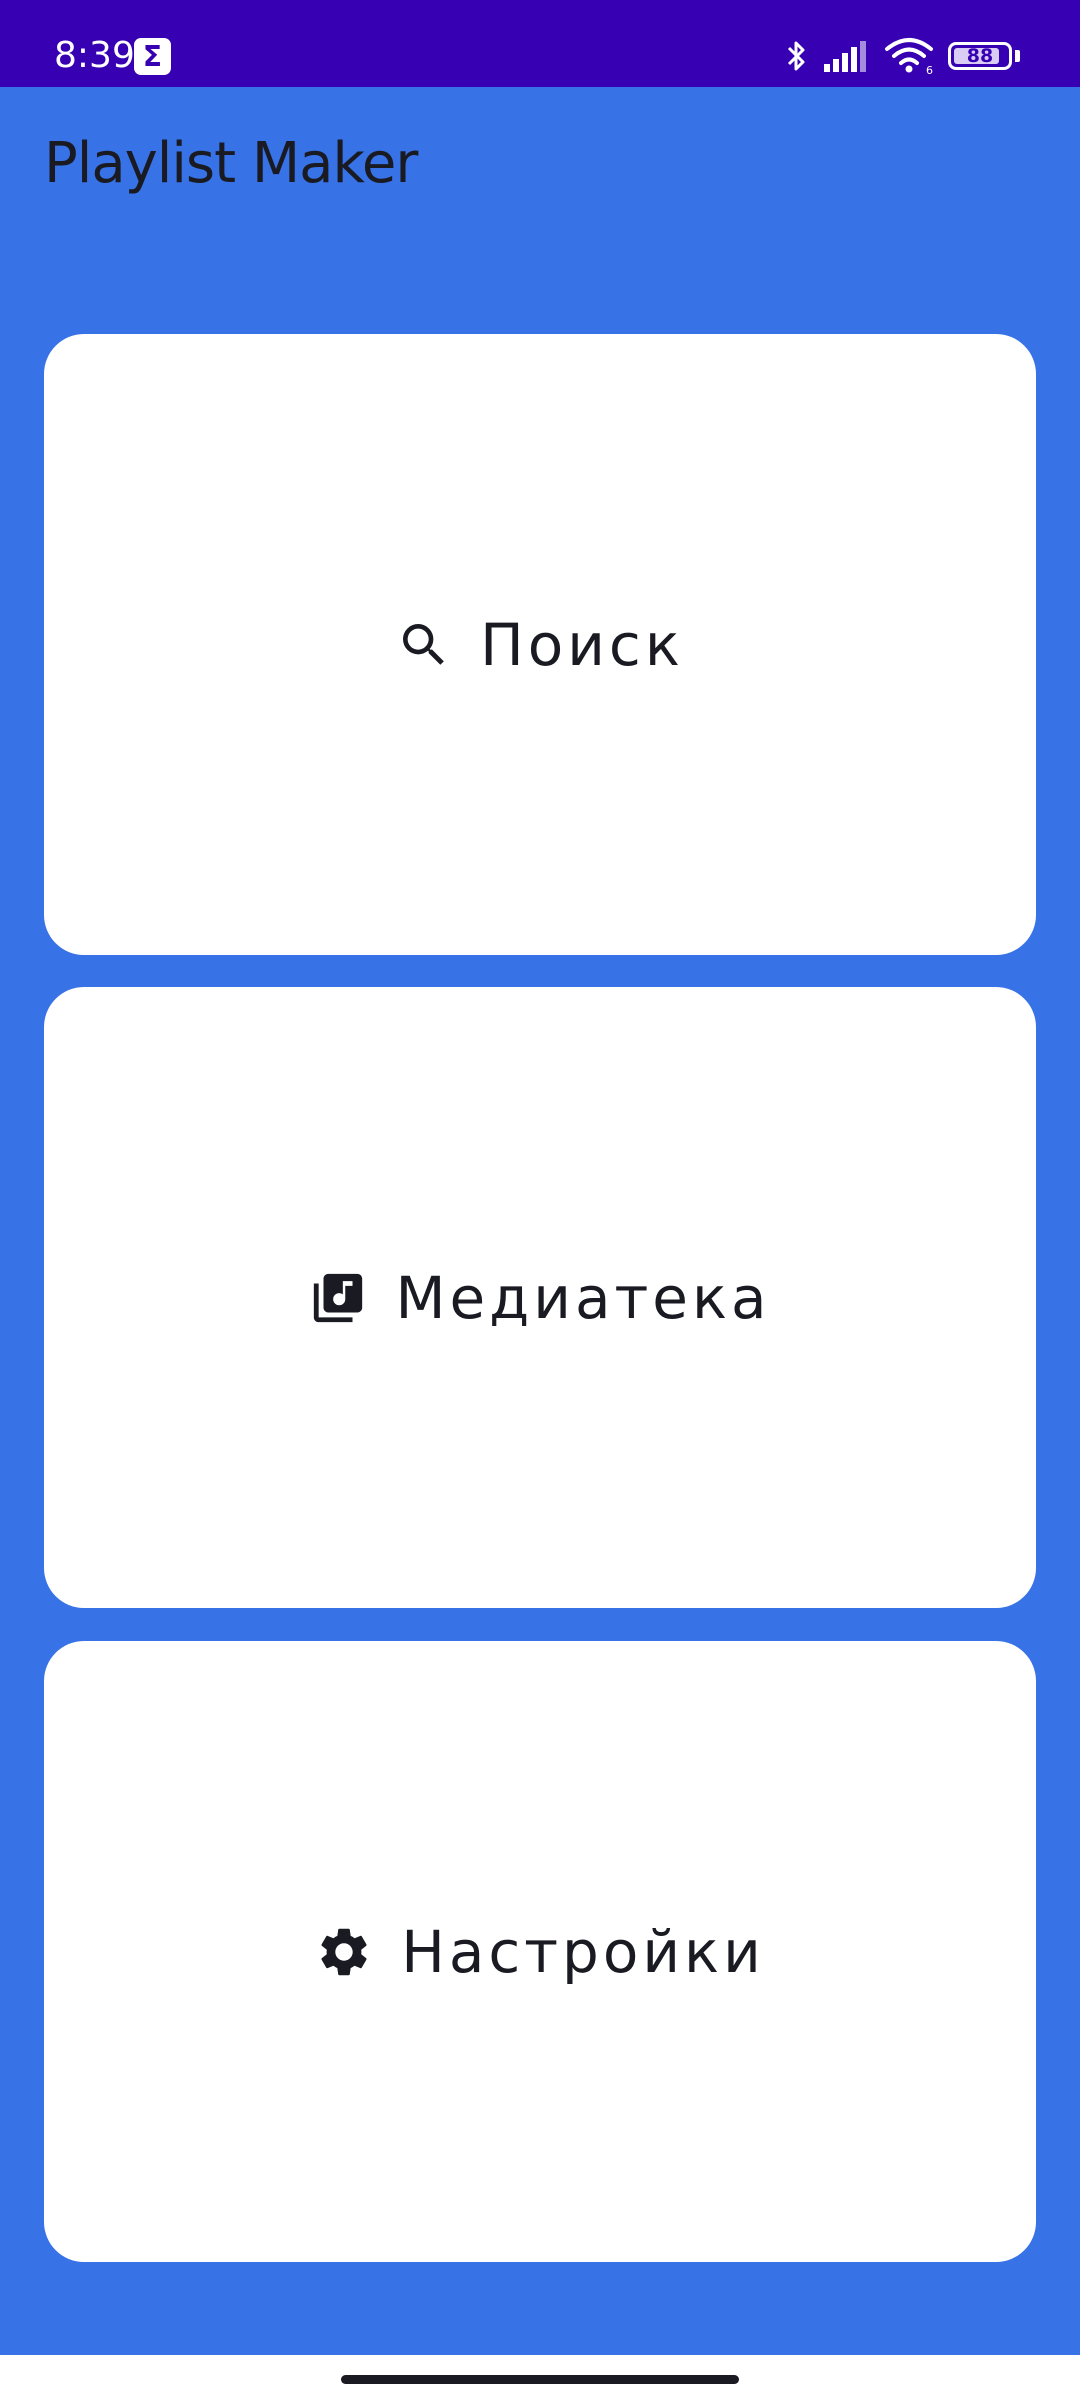  Describe the element at coordinates (846, 56) in the screenshot. I see `signal-icon` at that location.